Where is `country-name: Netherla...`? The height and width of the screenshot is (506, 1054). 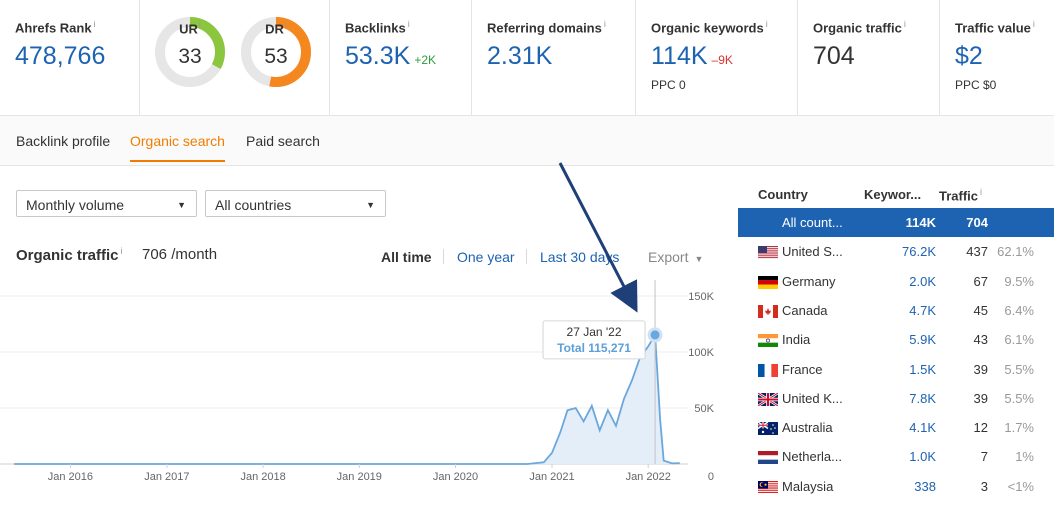 country-name: Netherla... is located at coordinates (812, 457).